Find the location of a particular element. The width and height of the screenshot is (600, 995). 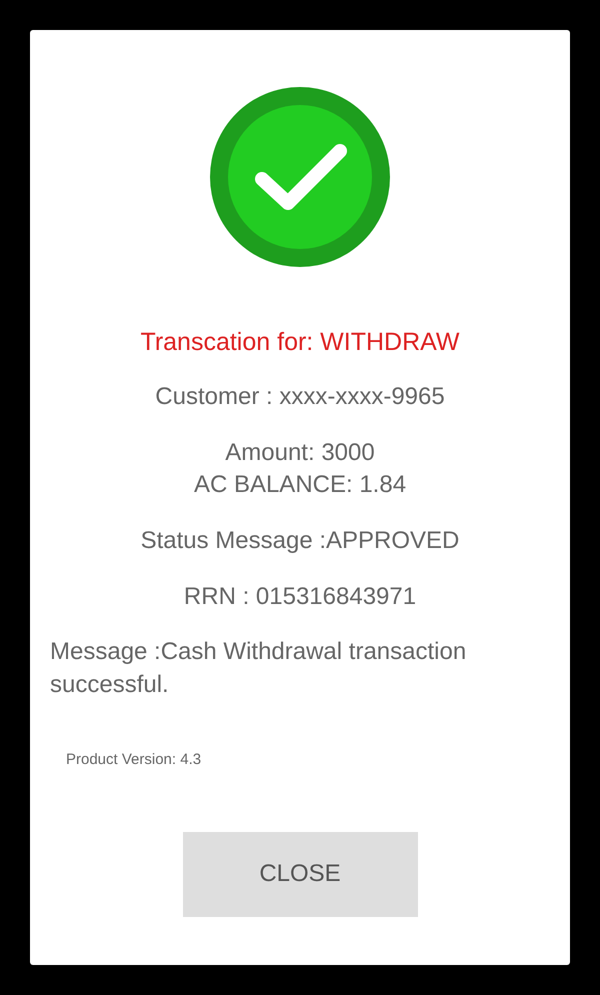

detail-text: Customer : xxxx-xxxx-9965 is located at coordinates (300, 397).